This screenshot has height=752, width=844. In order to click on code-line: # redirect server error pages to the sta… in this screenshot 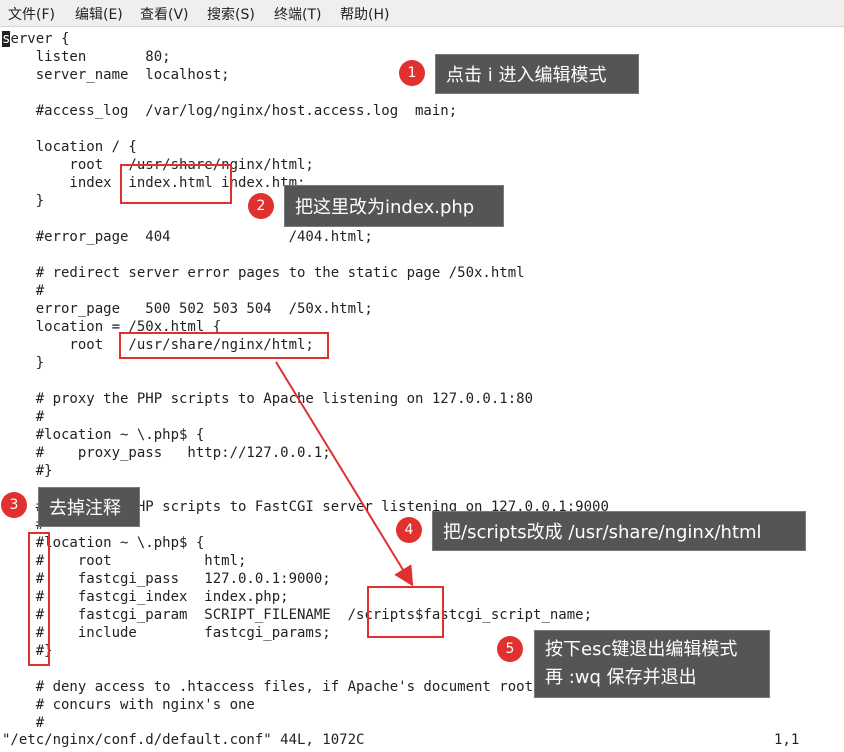, I will do `click(263, 273)`.